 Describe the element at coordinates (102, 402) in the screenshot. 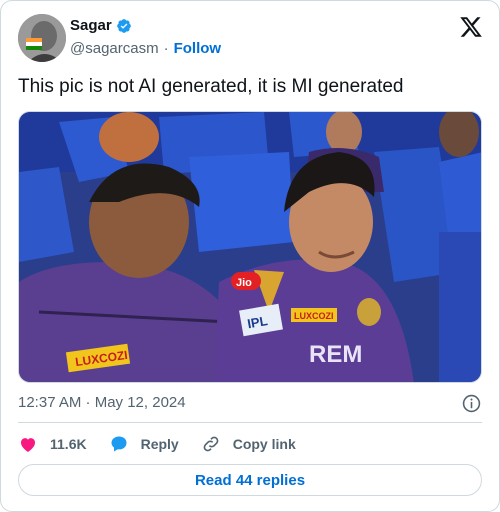

I see `tweet-timestamp: 12:37 AM · May 12, 2024` at that location.